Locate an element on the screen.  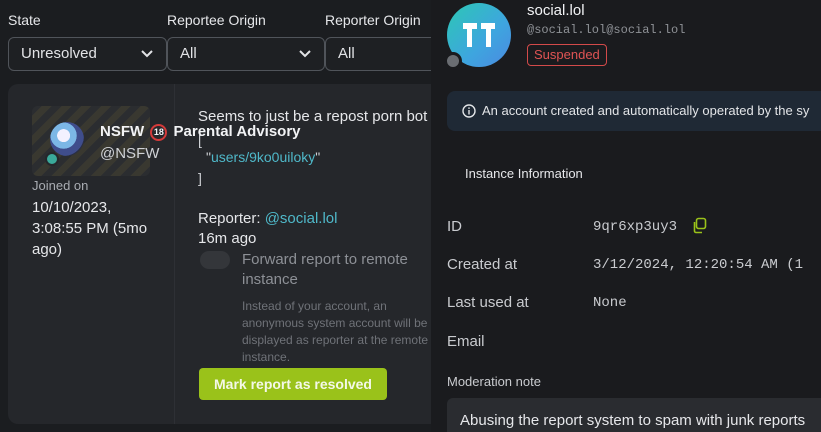
state-select-value: Unresolved is located at coordinates (59, 53).